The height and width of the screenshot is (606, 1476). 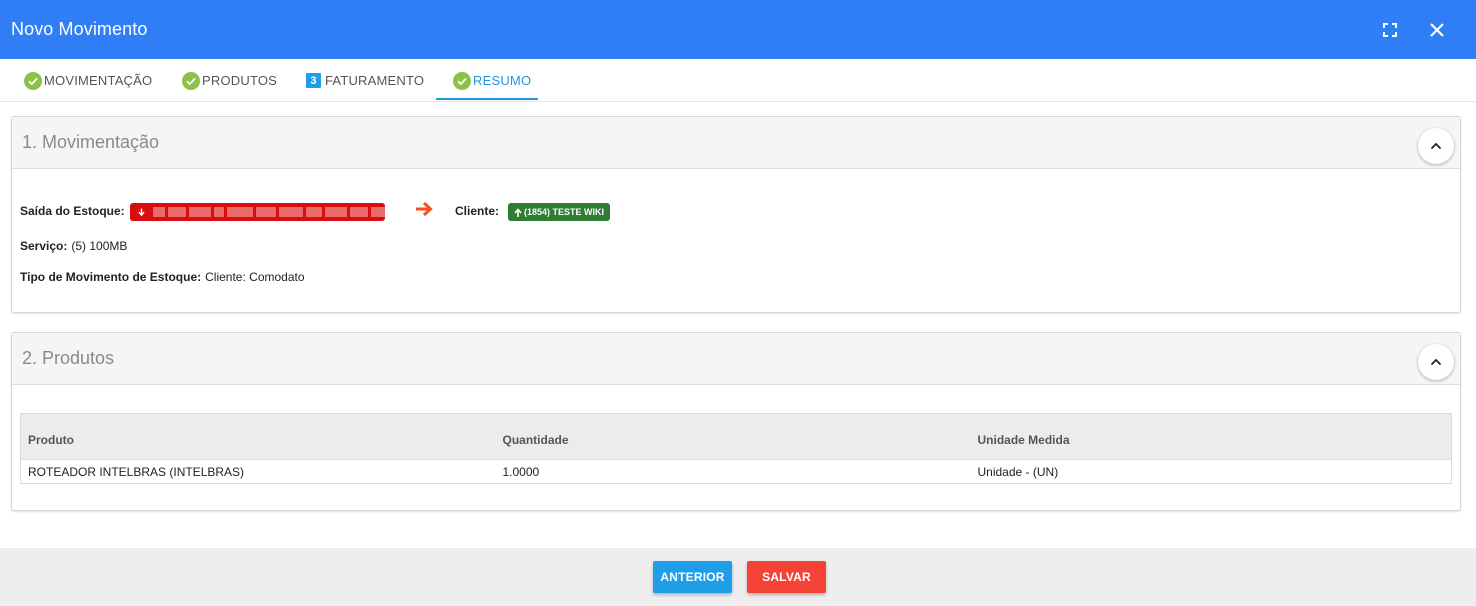 I want to click on tab-resumo: RESUMO, so click(x=492, y=80).